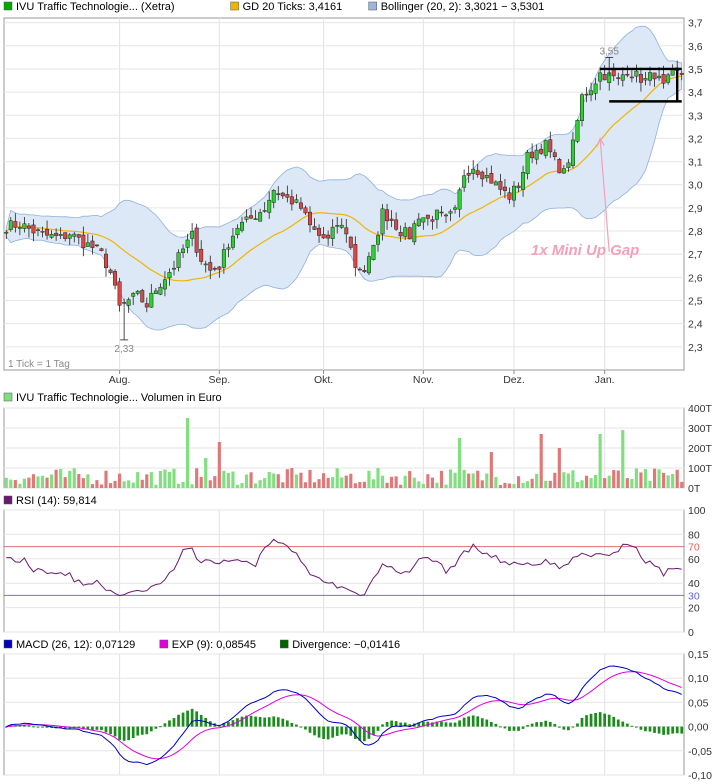 The height and width of the screenshot is (784, 726). Describe the element at coordinates (694, 535) in the screenshot. I see `y-tick-label: 80` at that location.